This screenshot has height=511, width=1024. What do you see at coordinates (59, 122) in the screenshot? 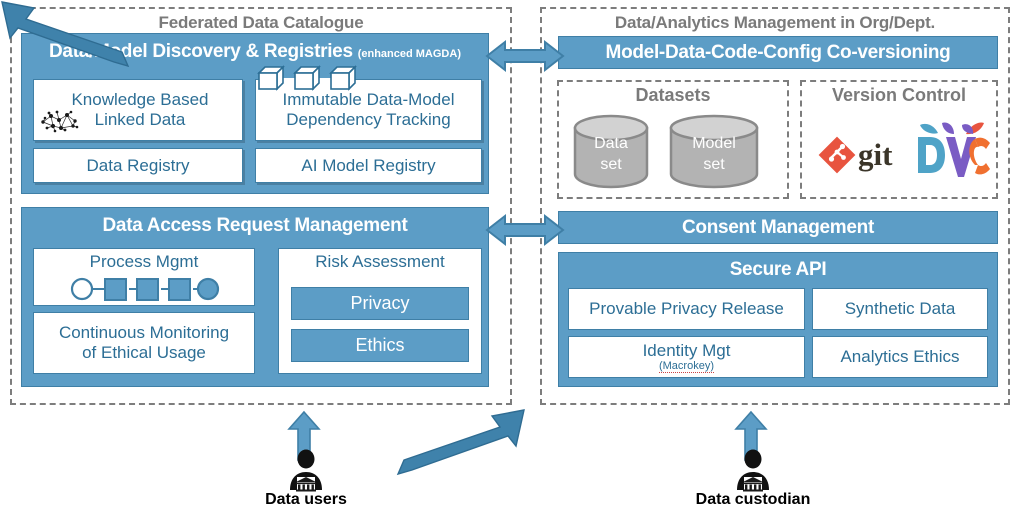
I see `knowledge-graph-icon` at bounding box center [59, 122].